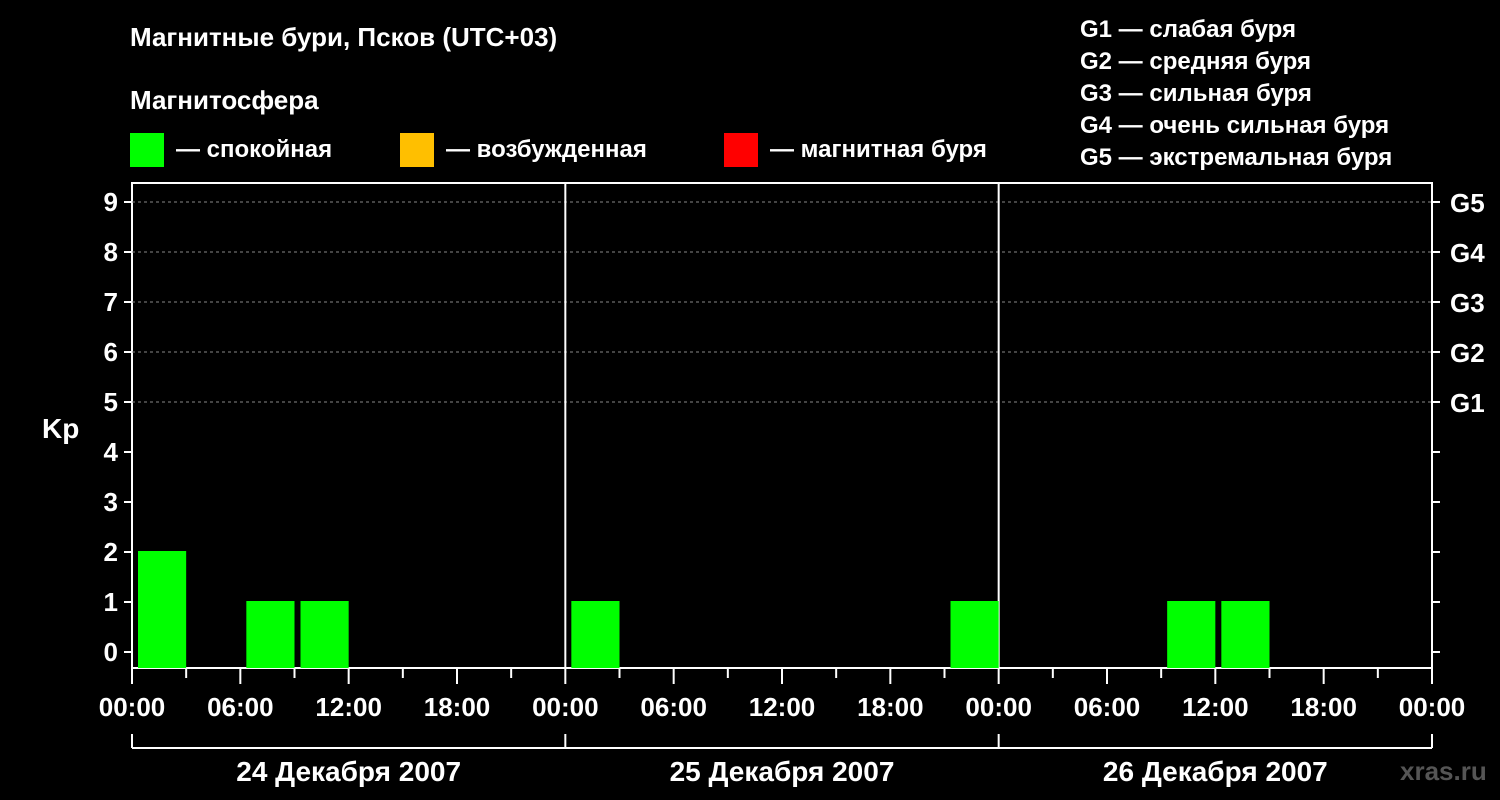 The height and width of the screenshot is (800, 1500). I want to click on g-tick-label: G5, so click(1467, 203).